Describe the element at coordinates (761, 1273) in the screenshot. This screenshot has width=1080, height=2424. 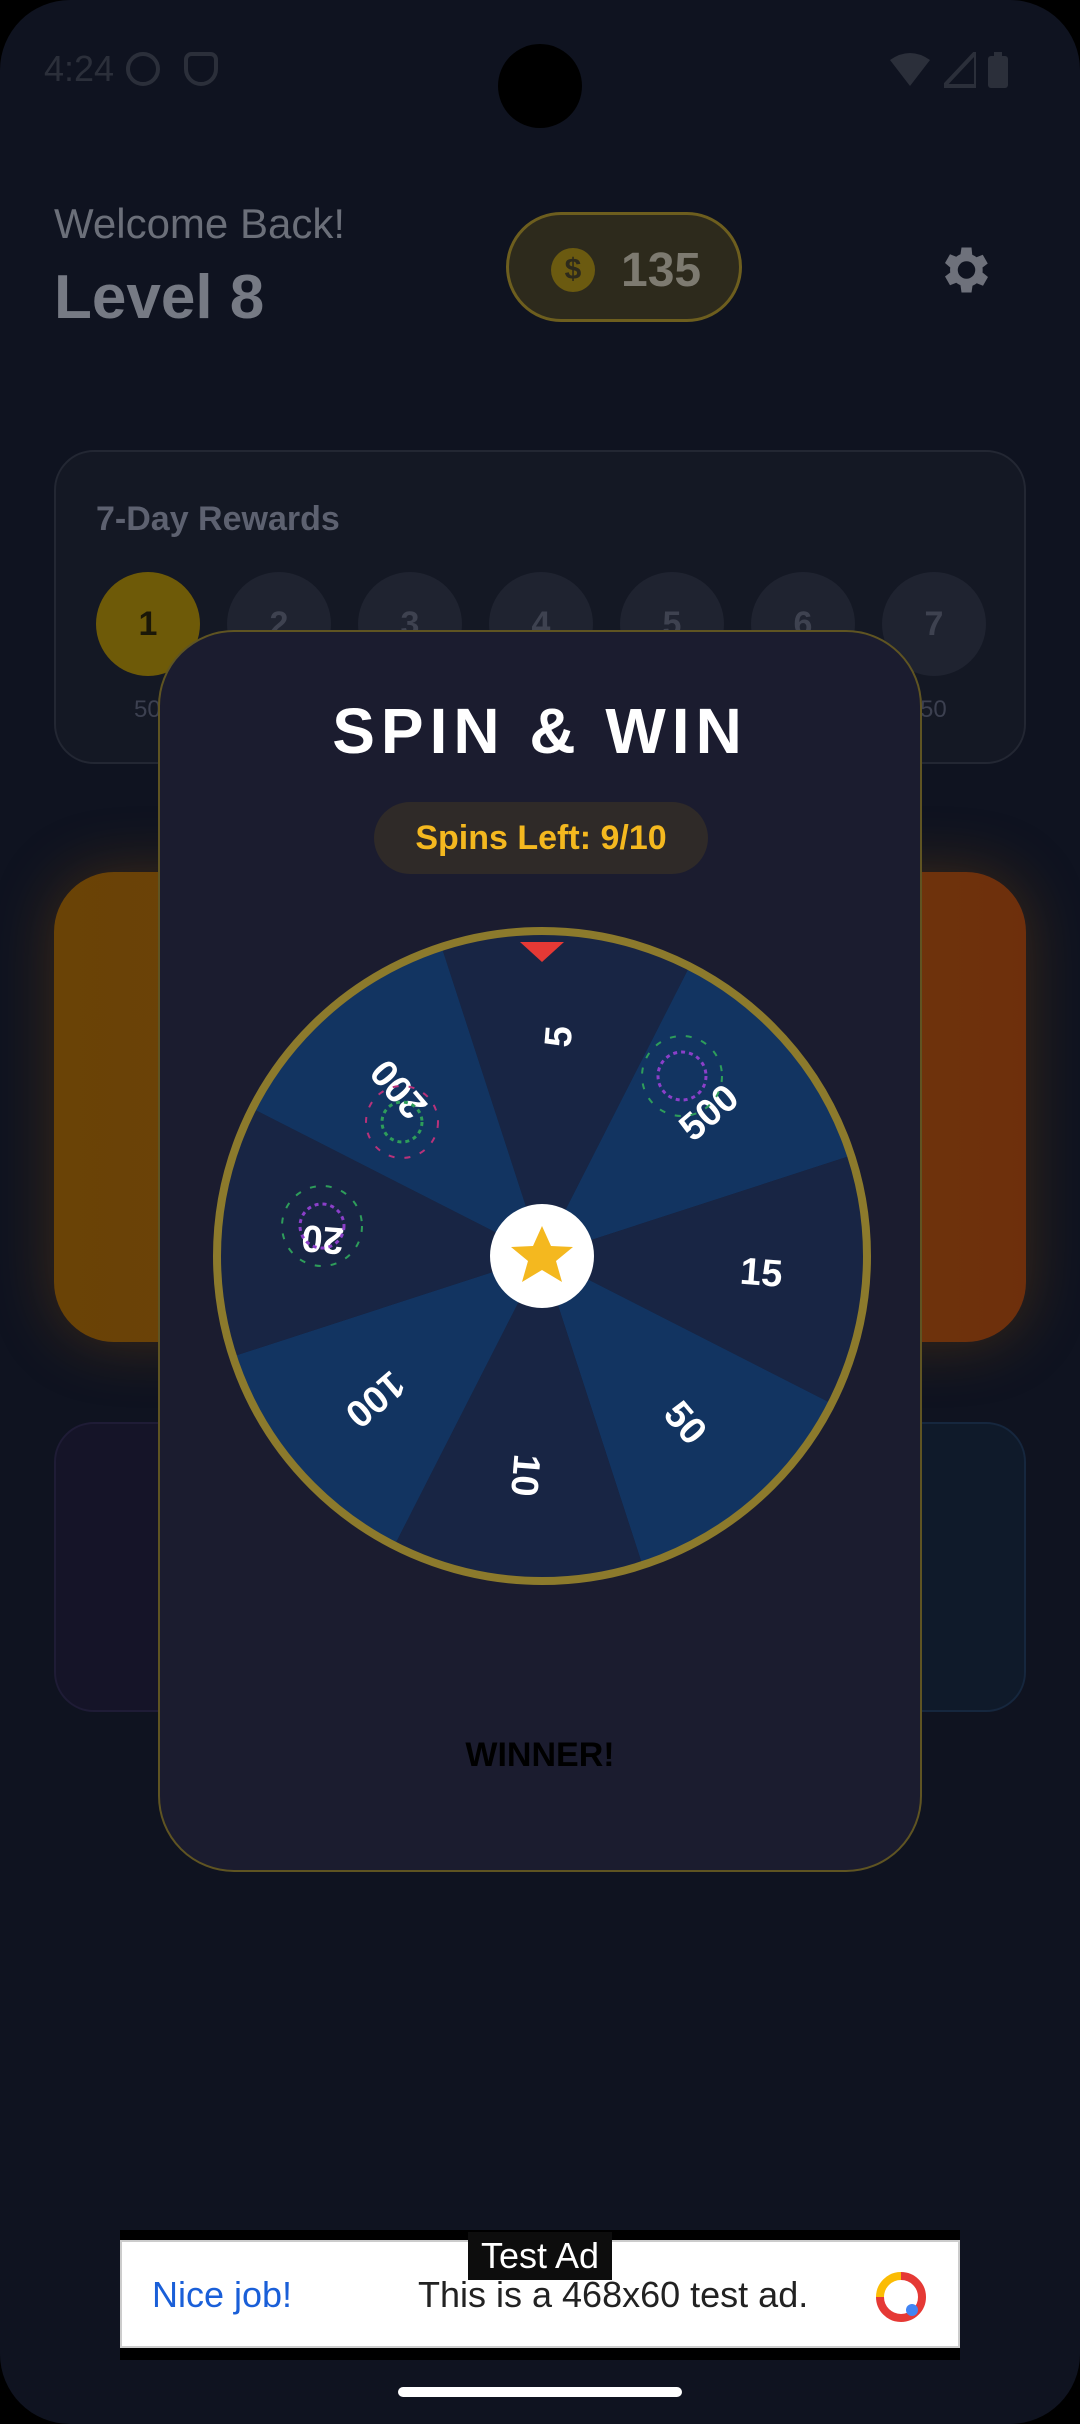
I see `wheel-segment-label: 15` at that location.